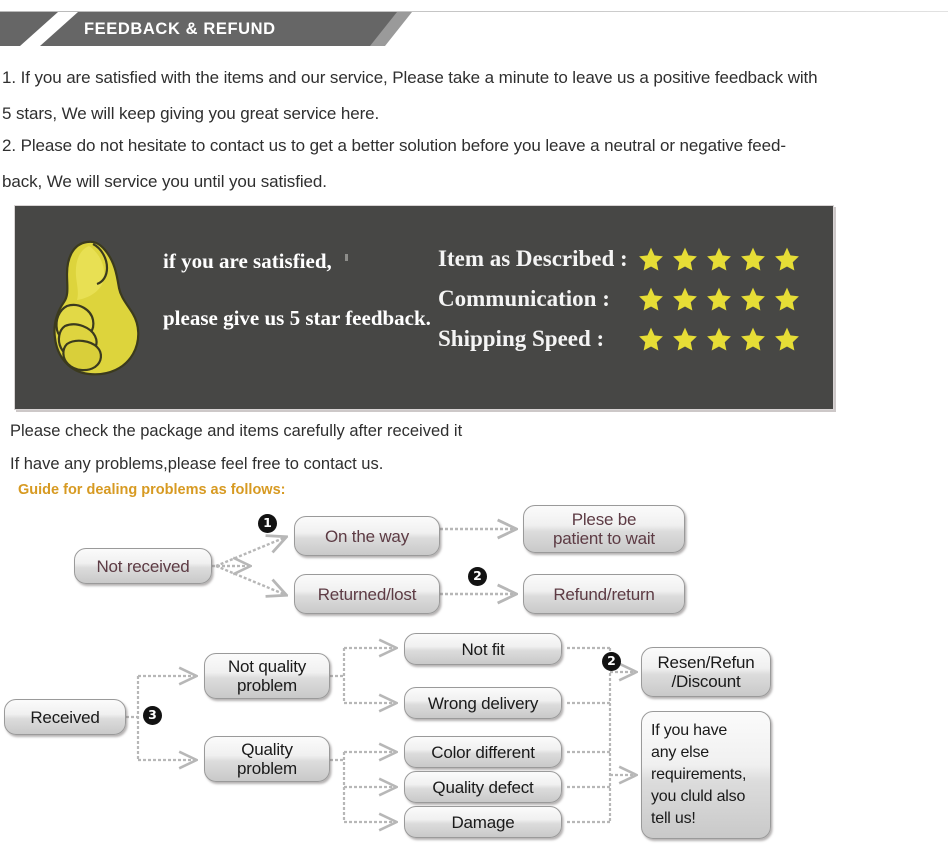 This screenshot has height=849, width=948. I want to click on badge-step-2-not-received: 2, so click(477, 576).